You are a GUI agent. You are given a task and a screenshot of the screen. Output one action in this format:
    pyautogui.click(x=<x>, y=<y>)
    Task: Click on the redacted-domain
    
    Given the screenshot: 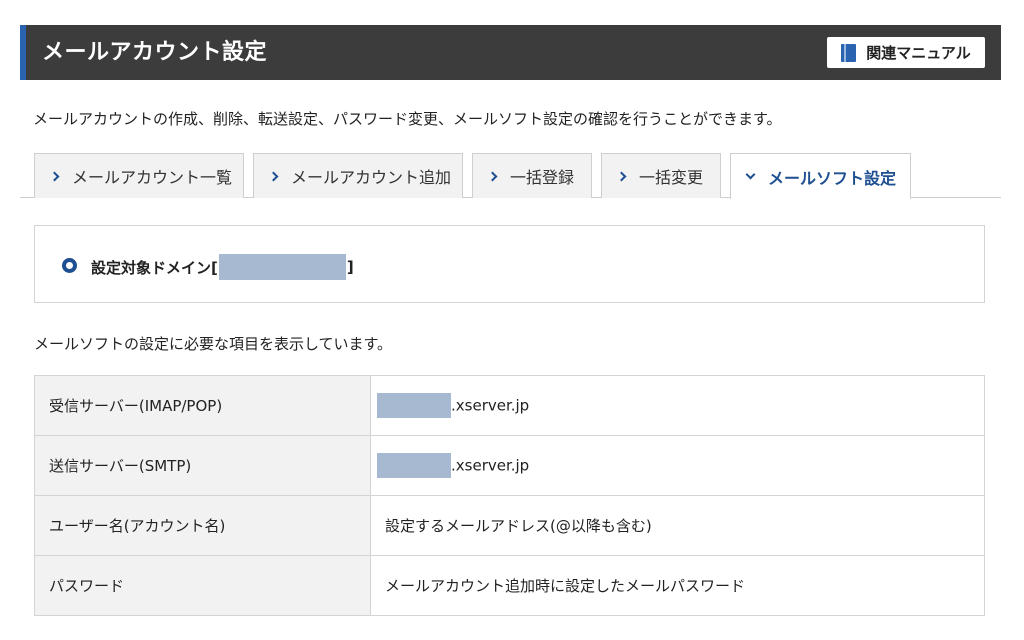 What is the action you would take?
    pyautogui.click(x=282, y=267)
    